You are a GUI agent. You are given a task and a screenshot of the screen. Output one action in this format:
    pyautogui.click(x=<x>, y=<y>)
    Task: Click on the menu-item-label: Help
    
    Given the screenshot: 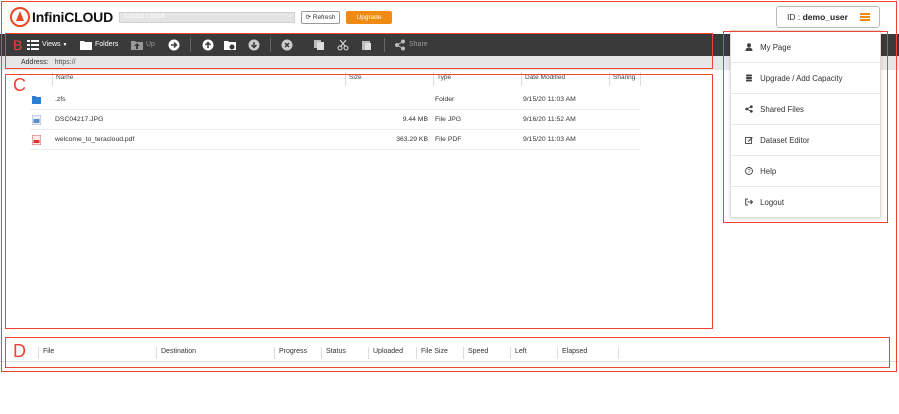 What is the action you would take?
    pyautogui.click(x=768, y=171)
    